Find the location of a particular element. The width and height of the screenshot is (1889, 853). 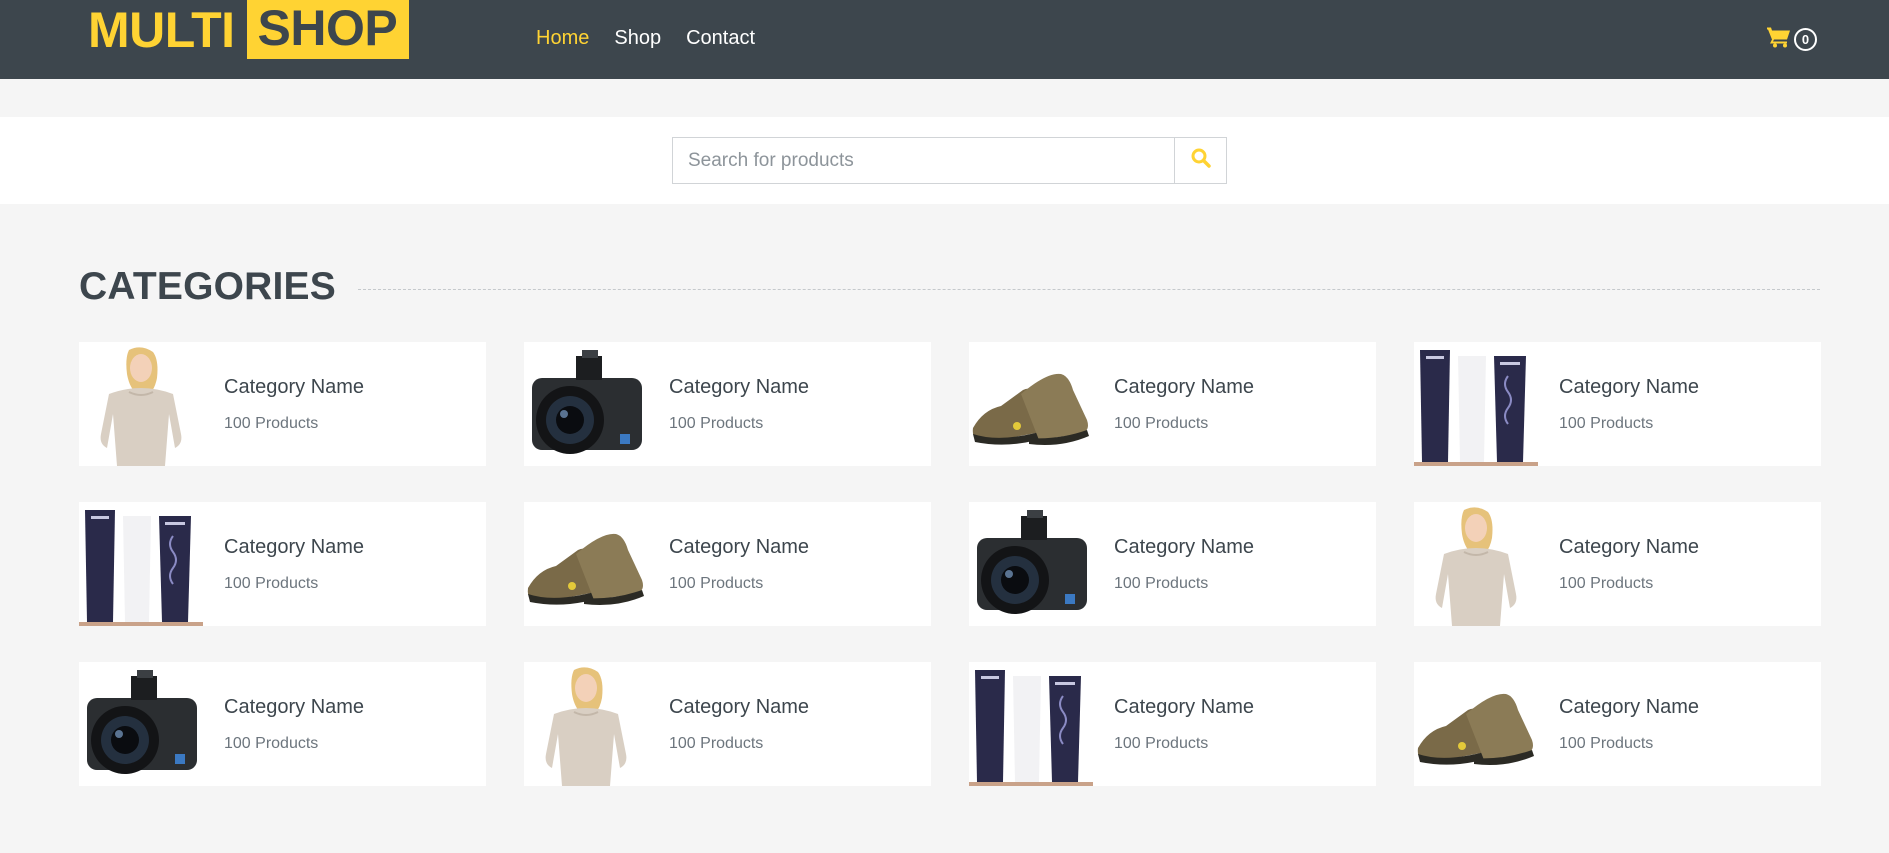

search-band is located at coordinates (944, 160).